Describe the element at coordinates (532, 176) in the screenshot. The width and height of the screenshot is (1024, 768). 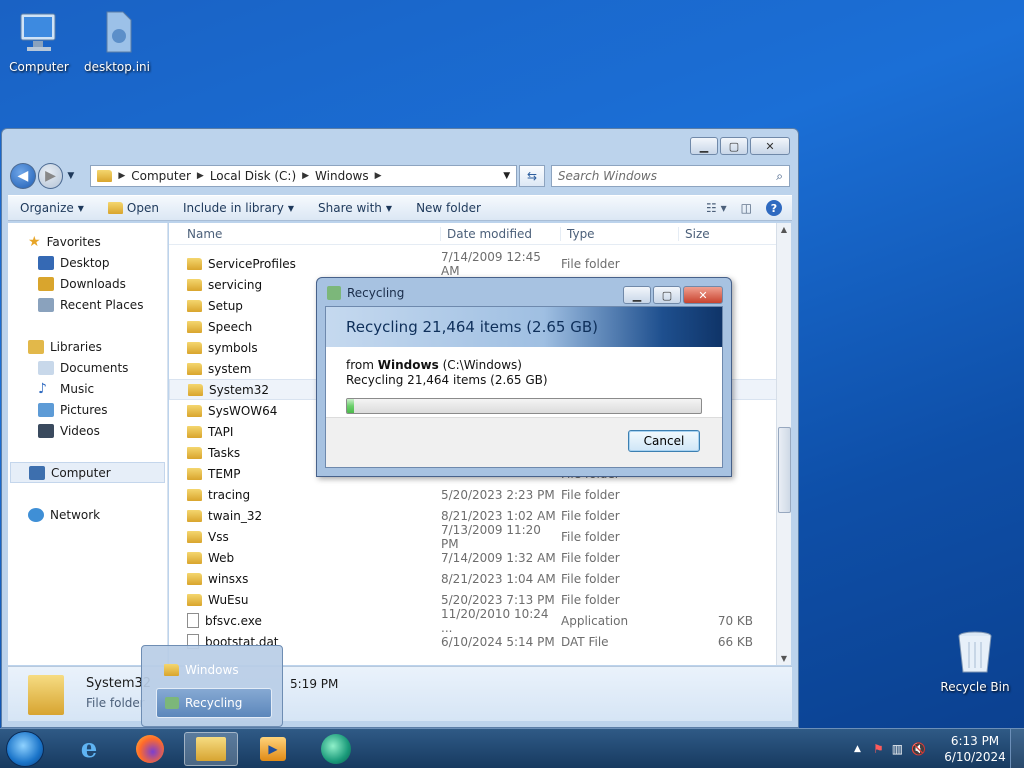
I see `refresh-button: ⇆` at that location.